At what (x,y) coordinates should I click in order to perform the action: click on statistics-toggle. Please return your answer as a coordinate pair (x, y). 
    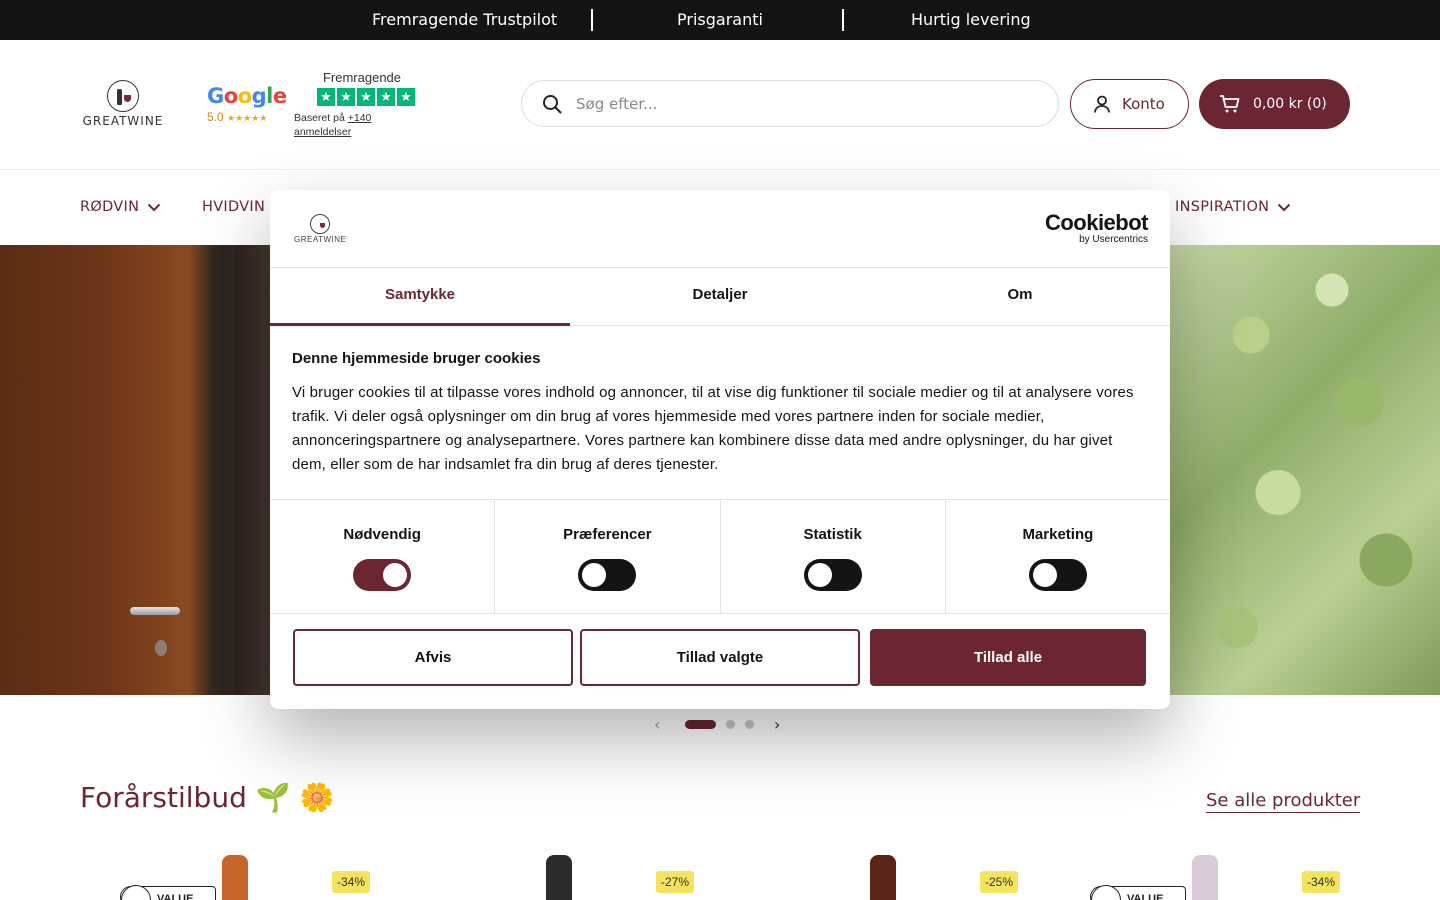
    Looking at the image, I should click on (832, 575).